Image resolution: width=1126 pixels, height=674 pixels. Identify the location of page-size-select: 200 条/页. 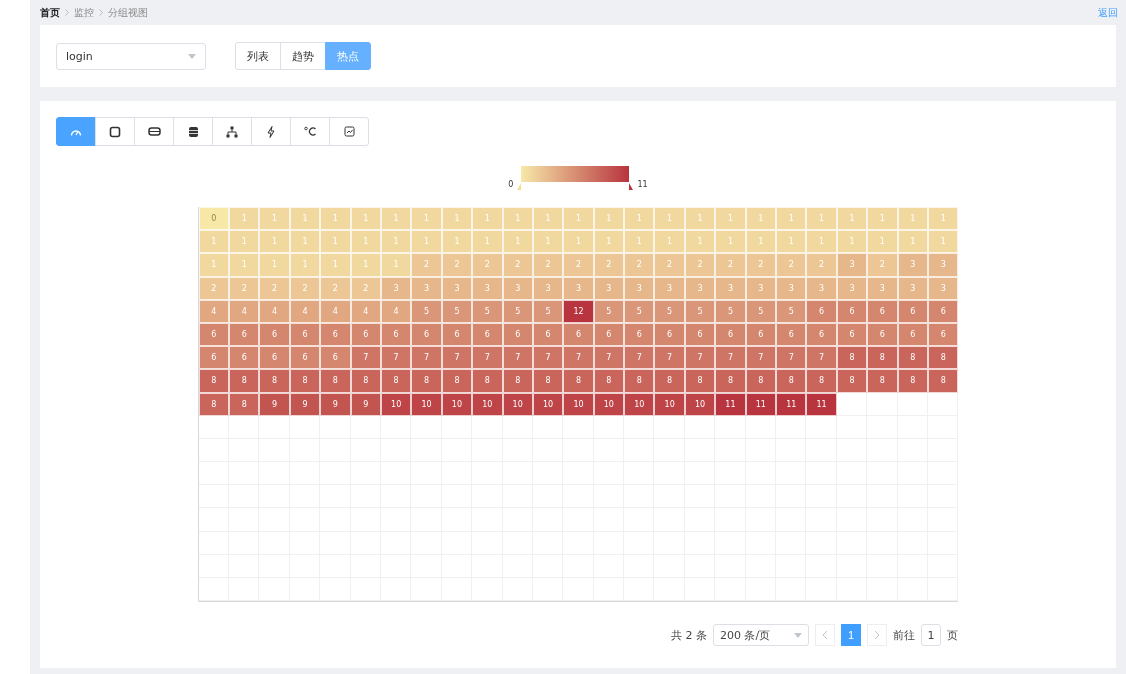
(761, 635).